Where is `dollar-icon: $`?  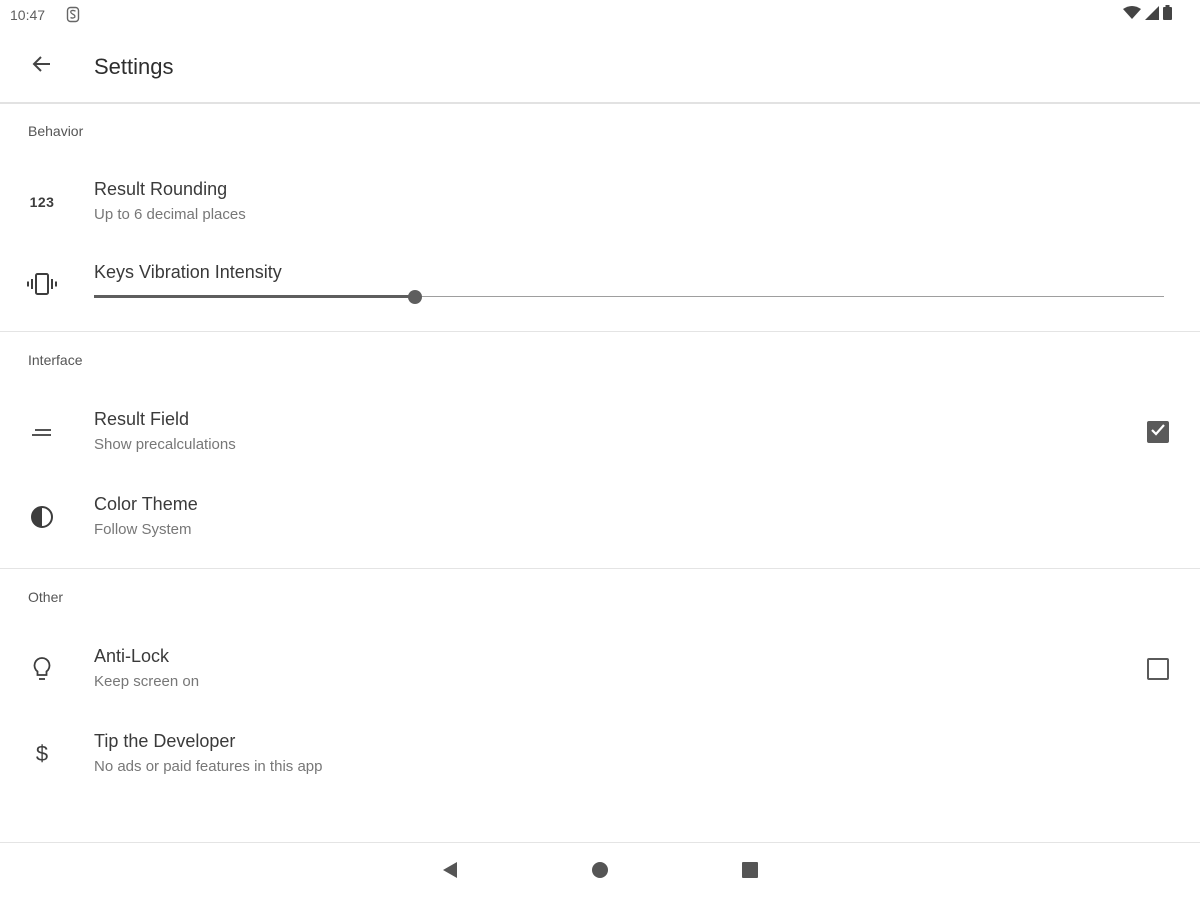
dollar-icon: $ is located at coordinates (42, 754).